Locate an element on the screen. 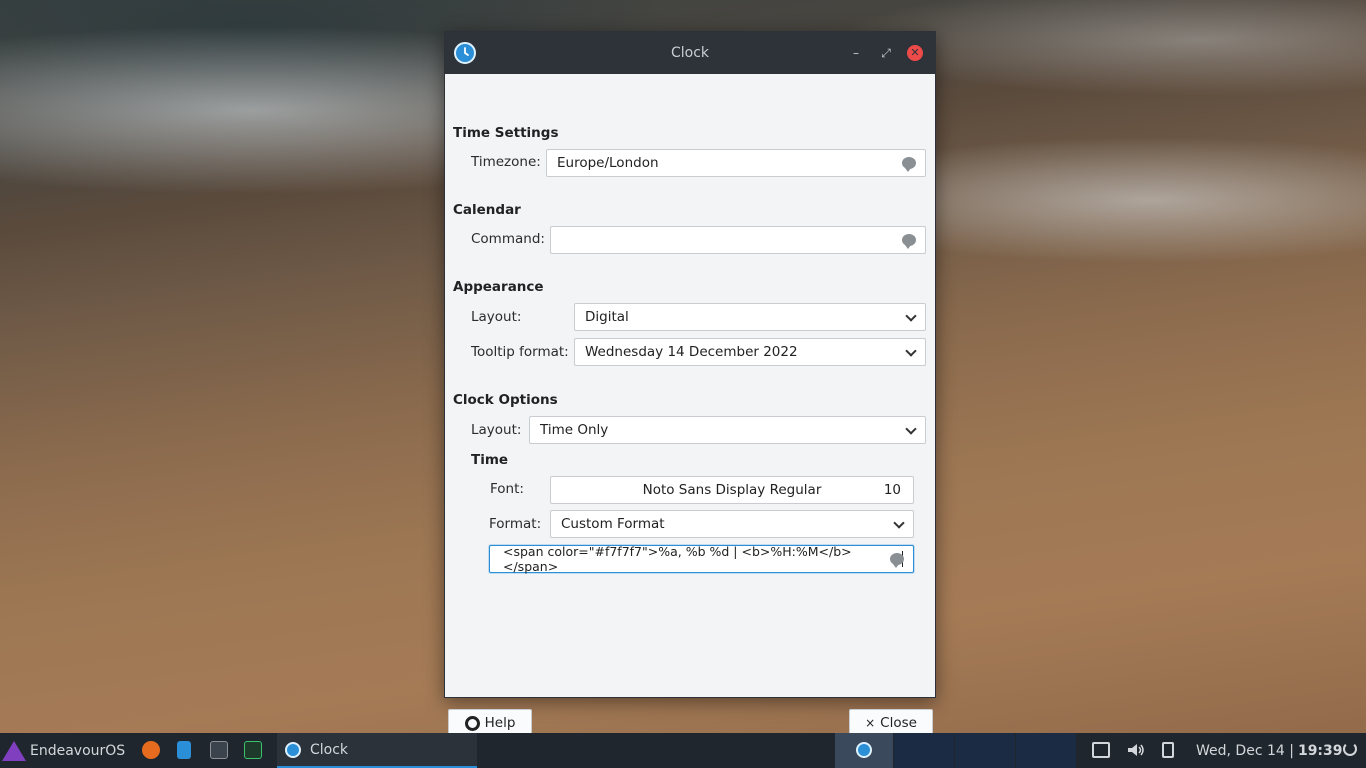 Image resolution: width=1366 pixels, height=768 pixels. maximize-button: ⤢ is located at coordinates (886, 53).